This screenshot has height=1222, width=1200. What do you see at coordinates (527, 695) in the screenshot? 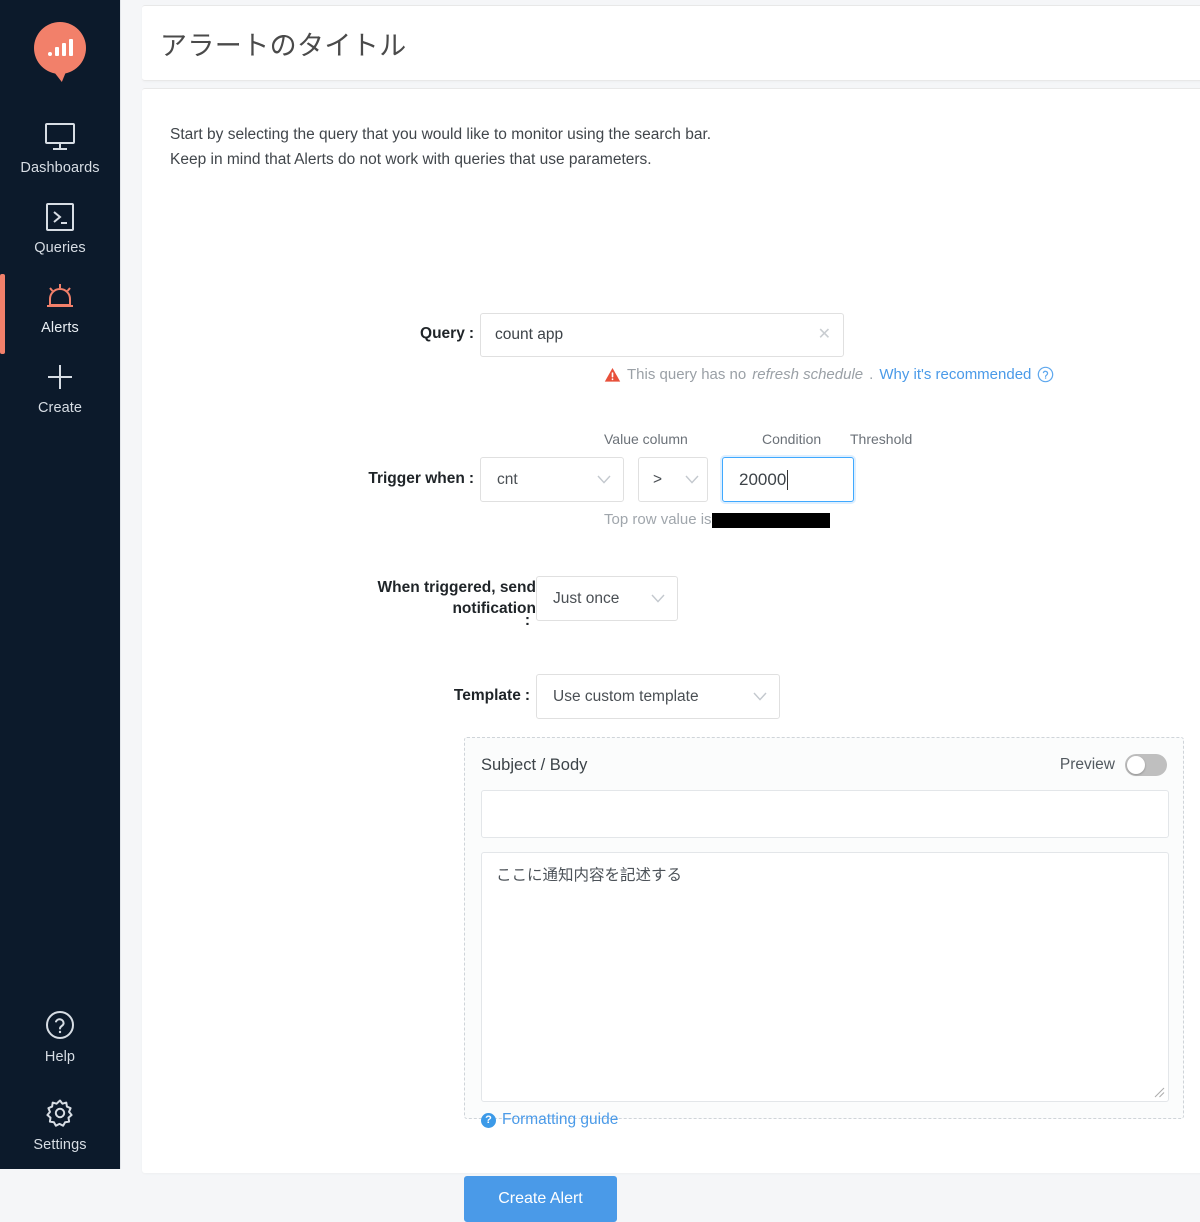
I see `template-colon: :` at bounding box center [527, 695].